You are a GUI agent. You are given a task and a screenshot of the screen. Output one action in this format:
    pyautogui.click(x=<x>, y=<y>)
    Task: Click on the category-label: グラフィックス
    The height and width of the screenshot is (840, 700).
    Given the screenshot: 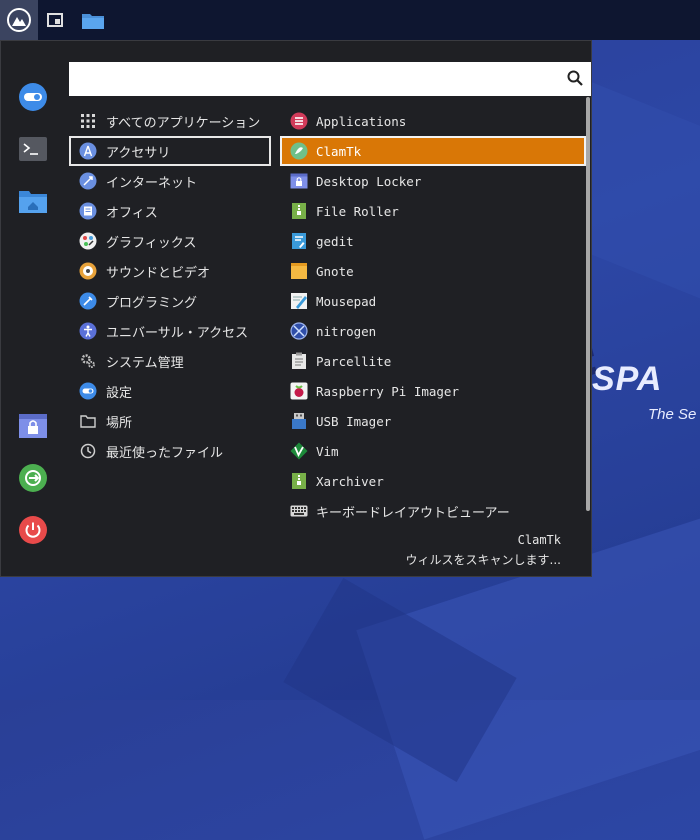 What is the action you would take?
    pyautogui.click(x=151, y=243)
    